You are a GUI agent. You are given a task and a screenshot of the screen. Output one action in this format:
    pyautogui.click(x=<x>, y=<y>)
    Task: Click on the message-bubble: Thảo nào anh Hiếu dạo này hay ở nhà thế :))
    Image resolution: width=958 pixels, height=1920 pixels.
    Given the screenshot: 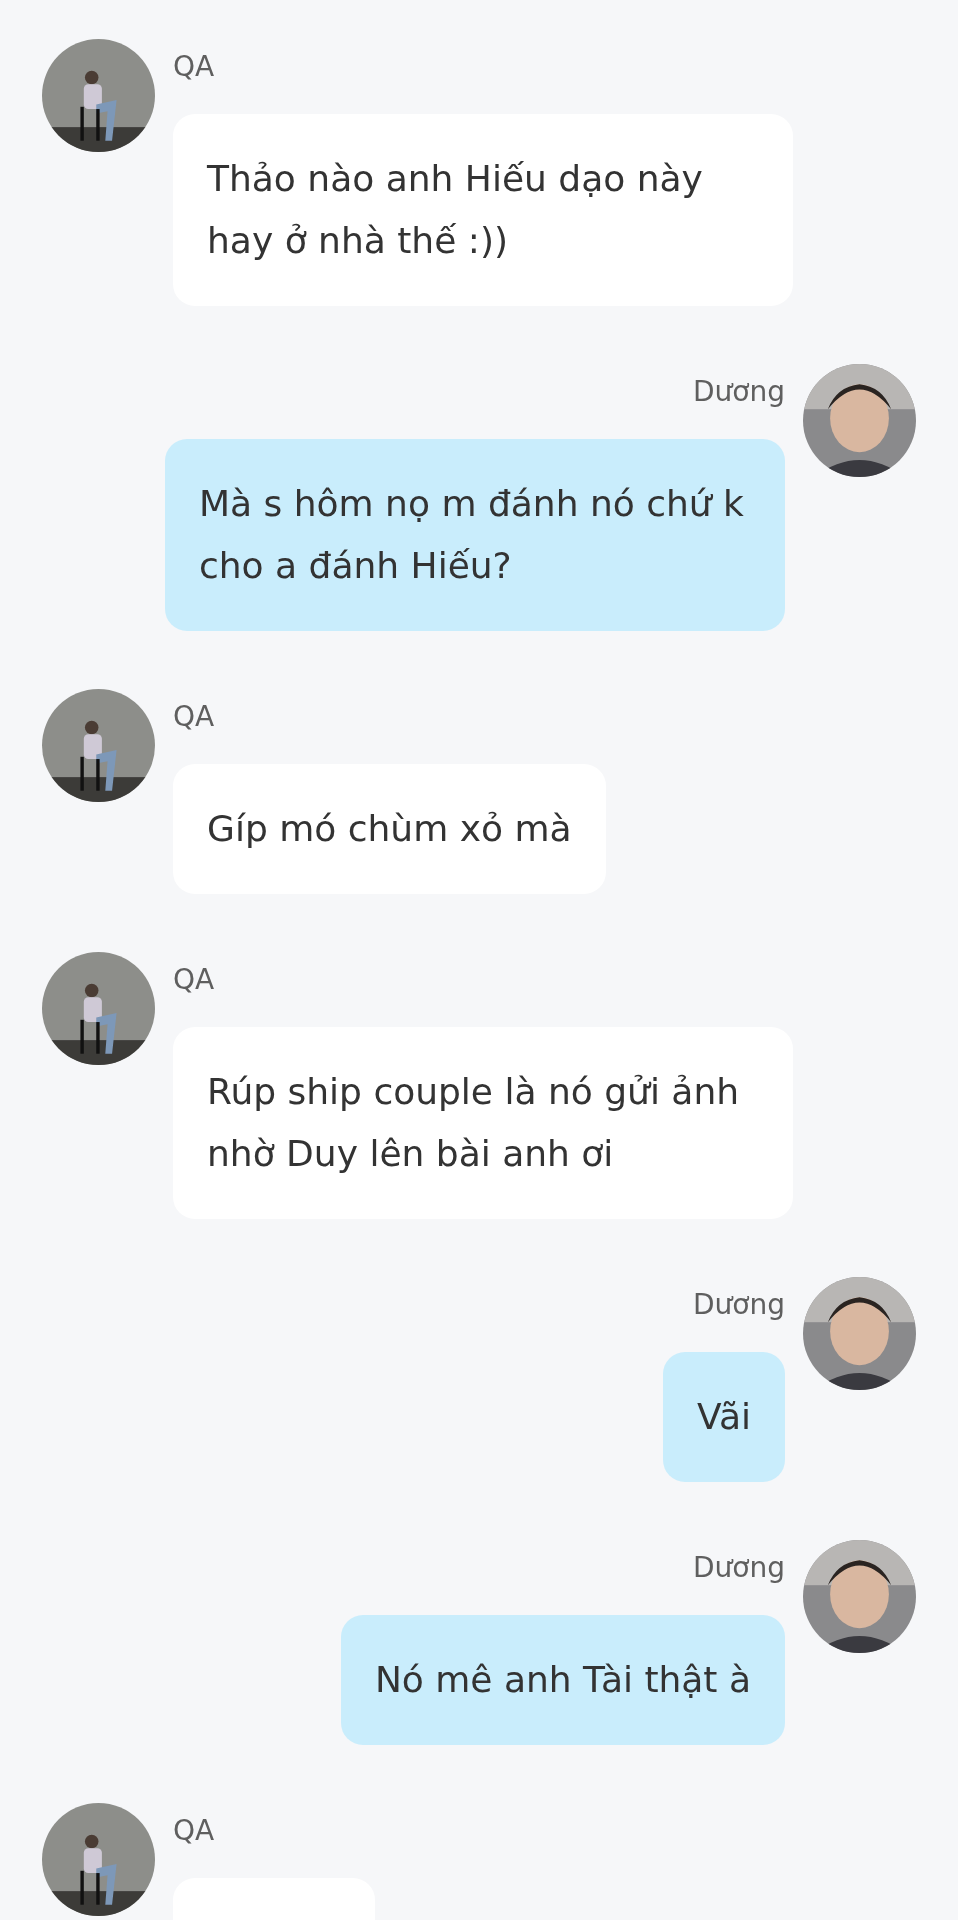 What is the action you would take?
    pyautogui.click(x=483, y=210)
    